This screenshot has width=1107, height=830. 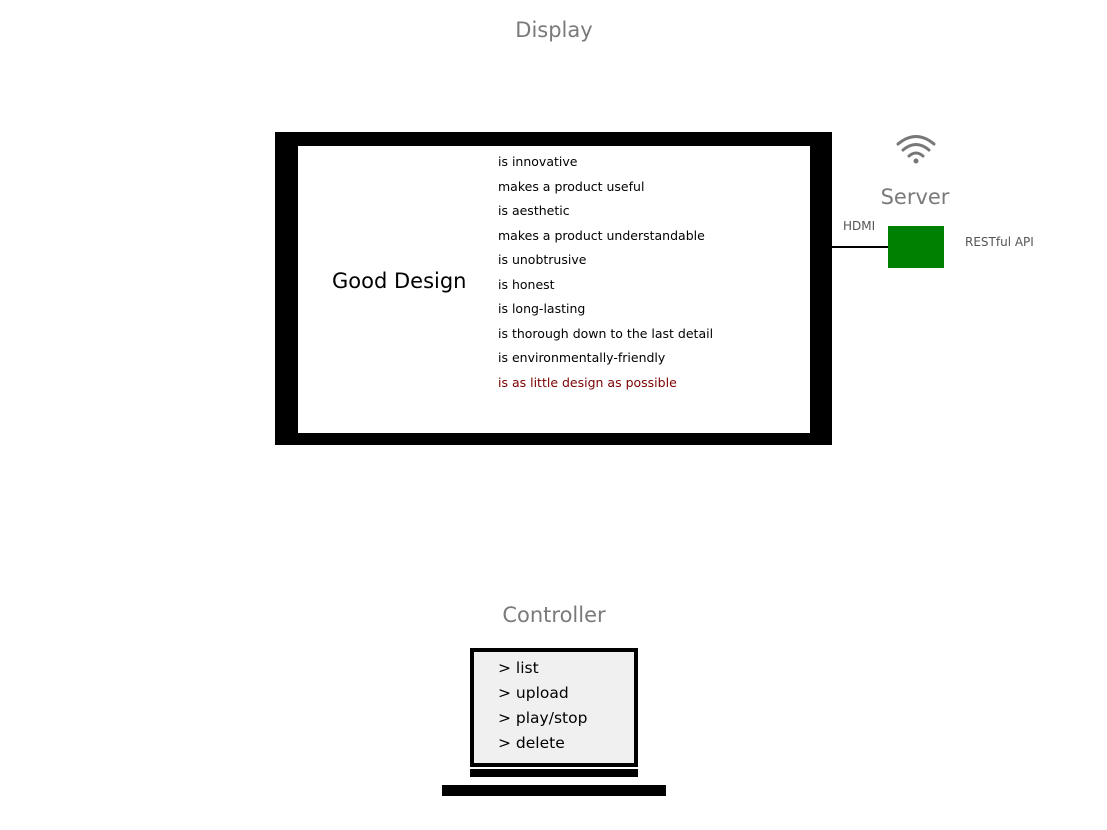 I want to click on principle-item: is innovative, so click(x=538, y=161).